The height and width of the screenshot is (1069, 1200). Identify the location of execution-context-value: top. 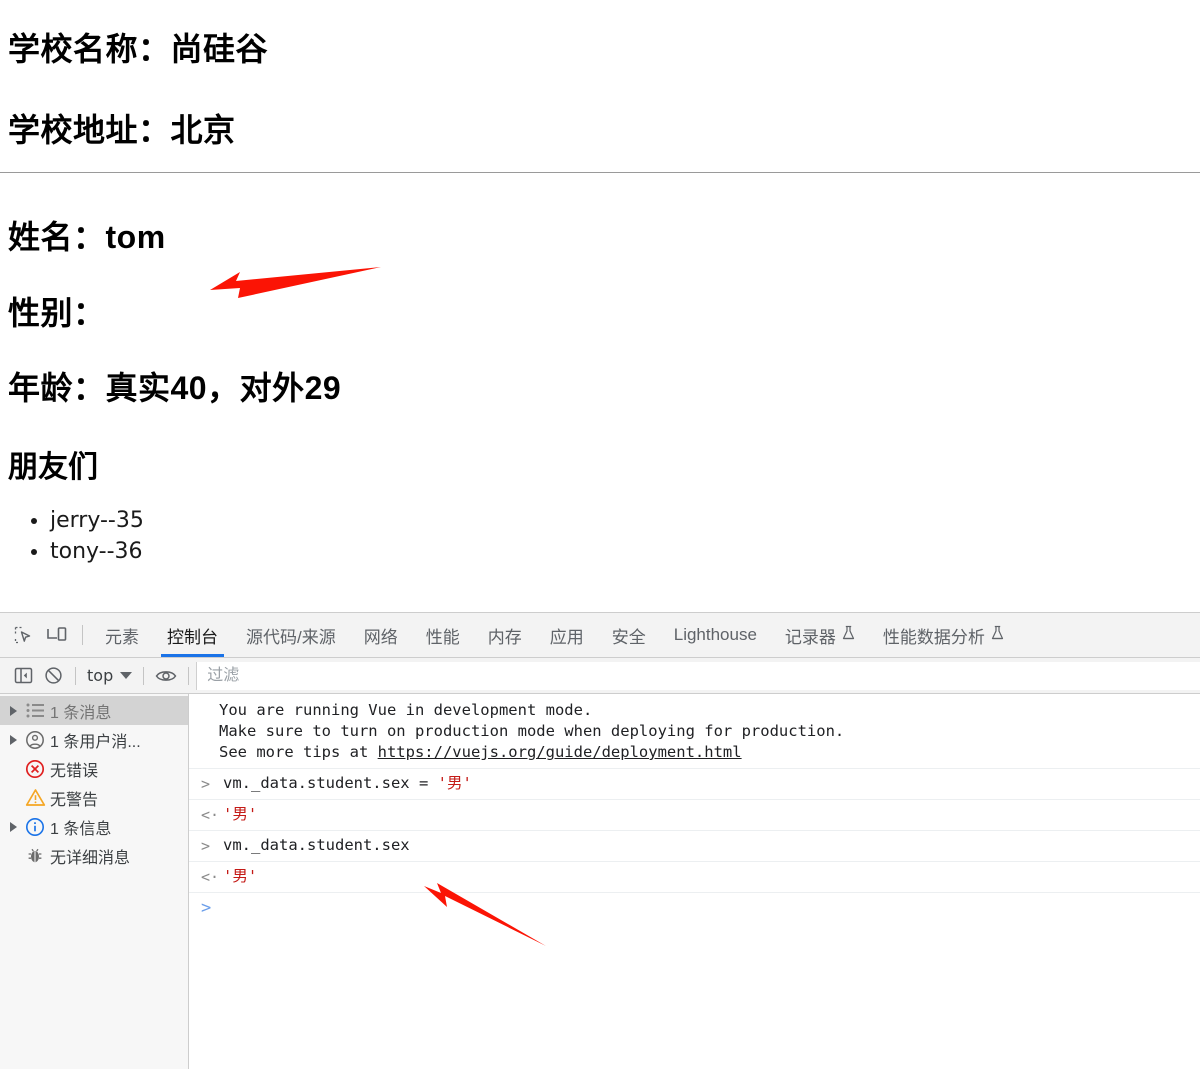
(100, 675).